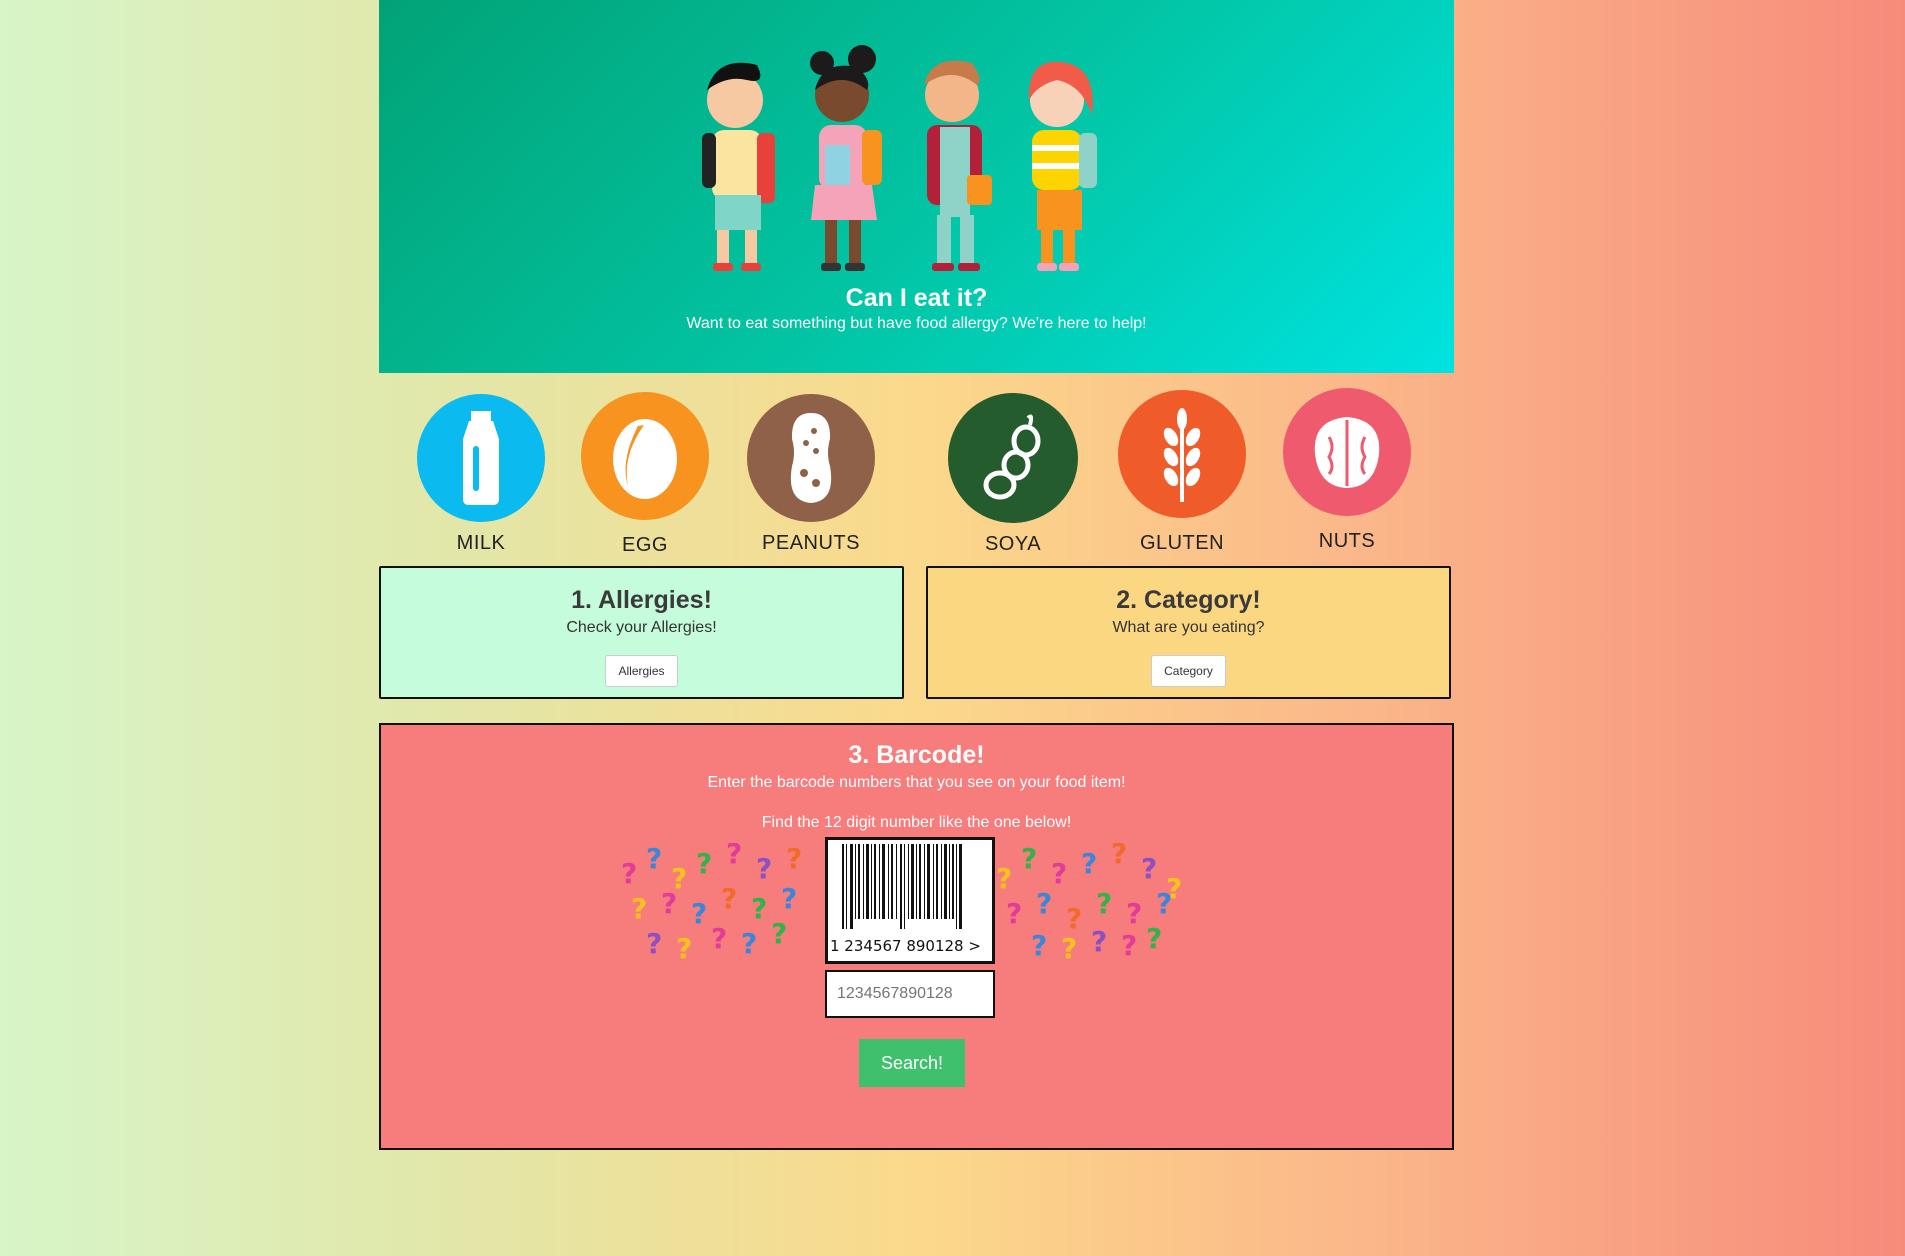  I want to click on allergen-egg: EGG, so click(645, 474).